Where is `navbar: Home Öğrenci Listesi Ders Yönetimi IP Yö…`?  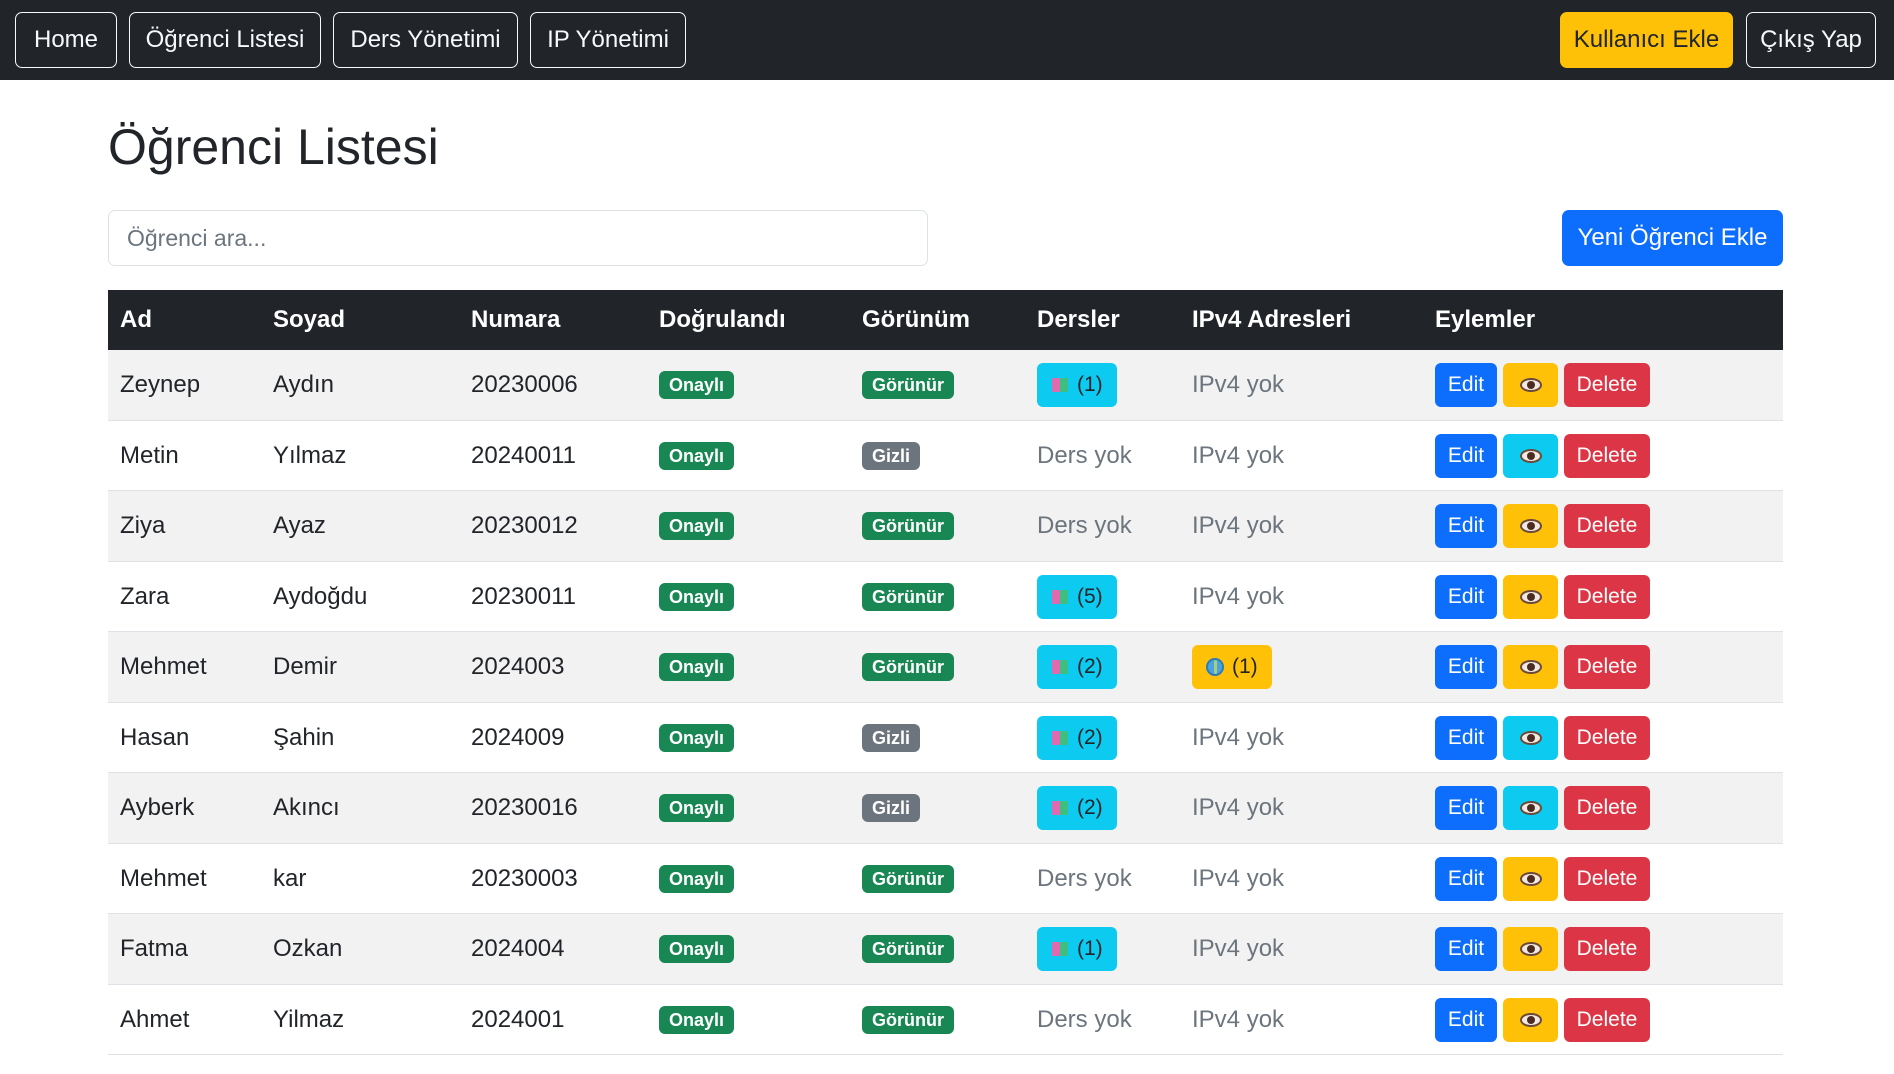
navbar: Home Öğrenci Listesi Ders Yönetimi IP Yö… is located at coordinates (947, 40).